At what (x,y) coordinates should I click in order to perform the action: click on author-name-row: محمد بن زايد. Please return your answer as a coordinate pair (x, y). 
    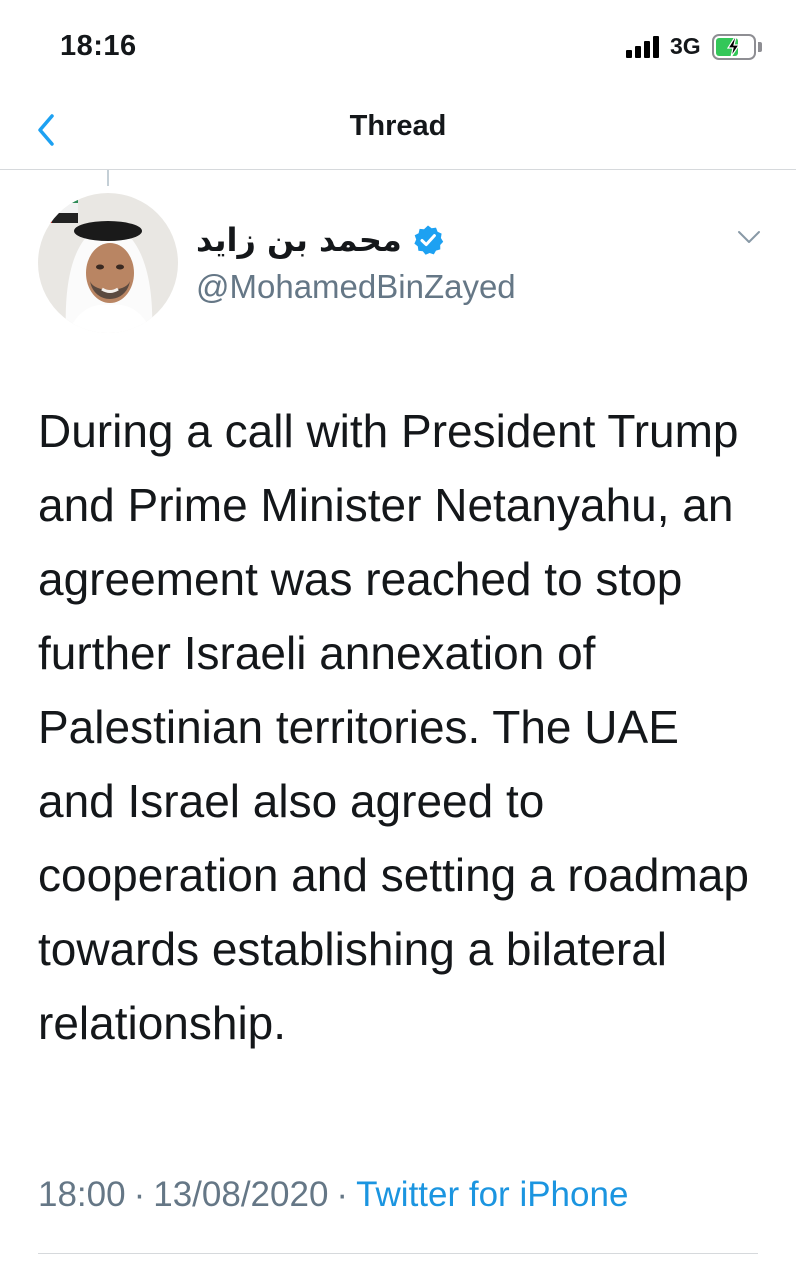
    Looking at the image, I should click on (320, 240).